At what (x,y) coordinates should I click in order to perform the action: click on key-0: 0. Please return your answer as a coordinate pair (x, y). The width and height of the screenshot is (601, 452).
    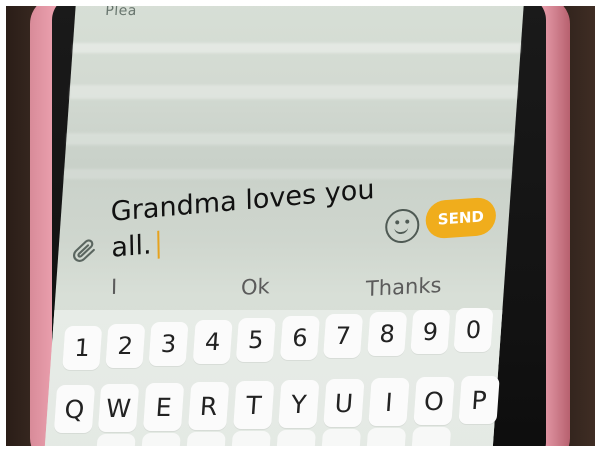
    Looking at the image, I should click on (473, 330).